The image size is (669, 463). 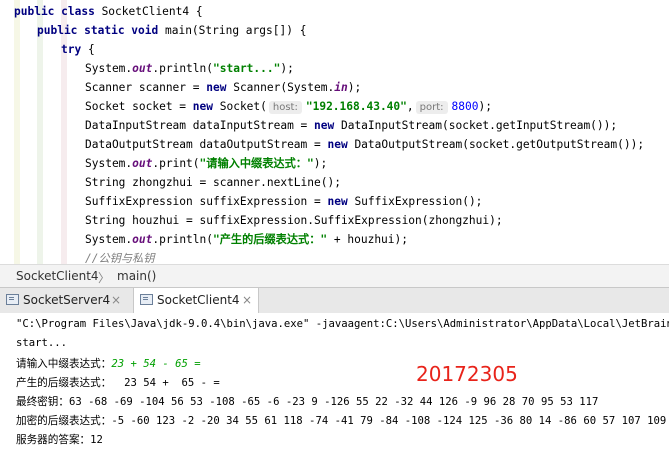 I want to click on console-infix-line: 请输入中缀表达式：23 + 54 - 65 =, so click(x=108, y=364).